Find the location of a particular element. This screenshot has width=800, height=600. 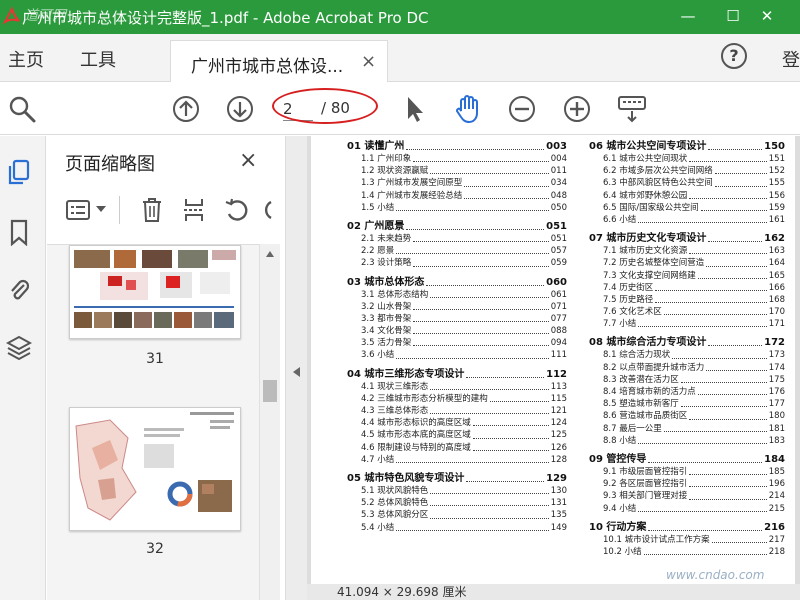

toc-item: 8.4 培育城市新的活力点 176 is located at coordinates (687, 392).